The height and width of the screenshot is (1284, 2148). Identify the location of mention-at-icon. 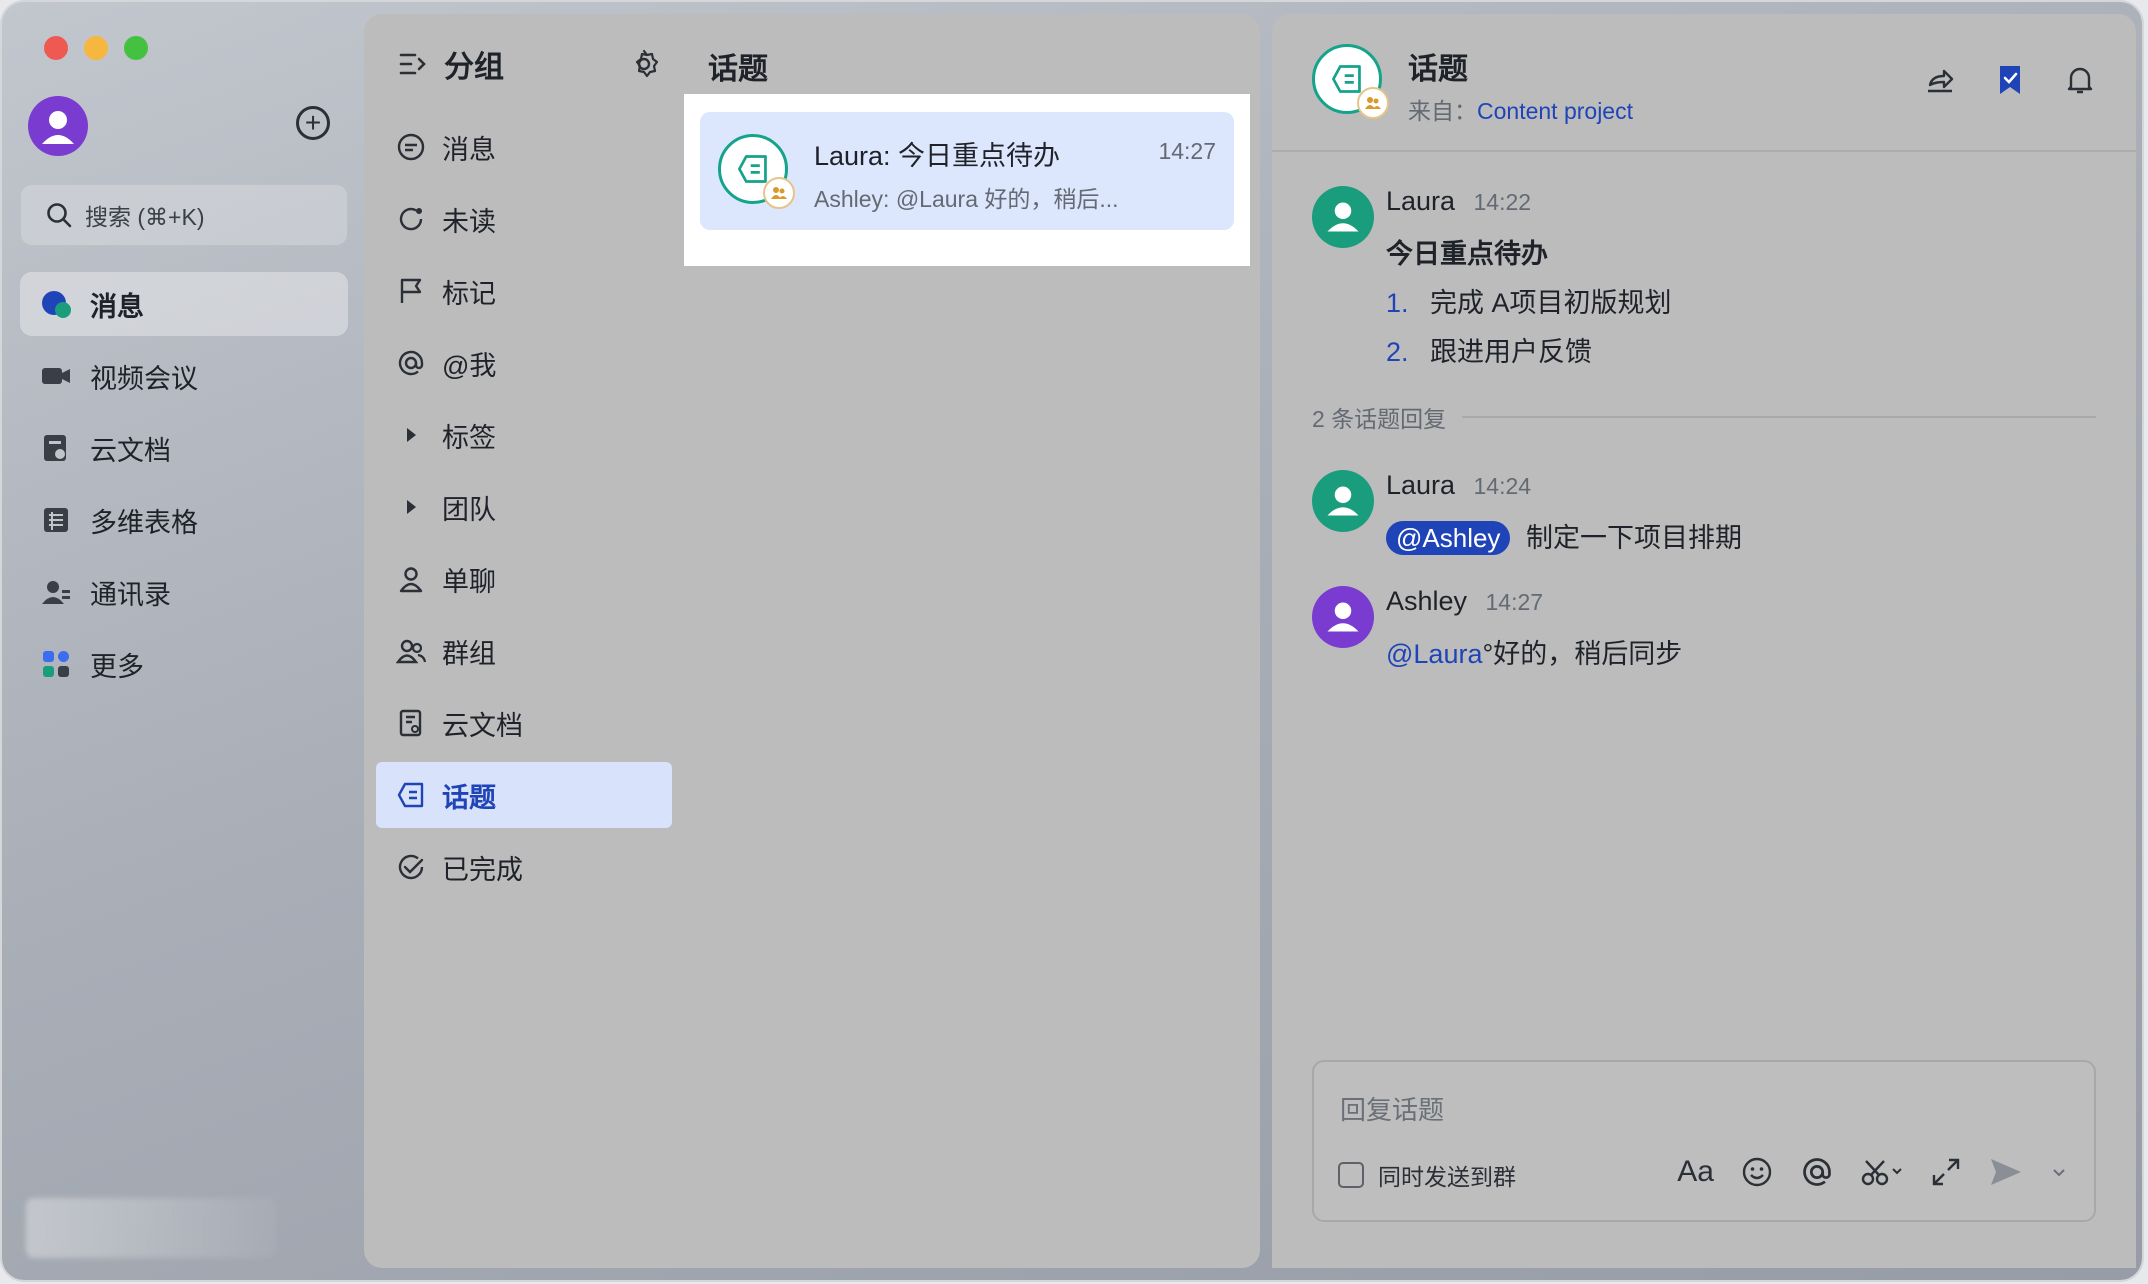
(1817, 1172).